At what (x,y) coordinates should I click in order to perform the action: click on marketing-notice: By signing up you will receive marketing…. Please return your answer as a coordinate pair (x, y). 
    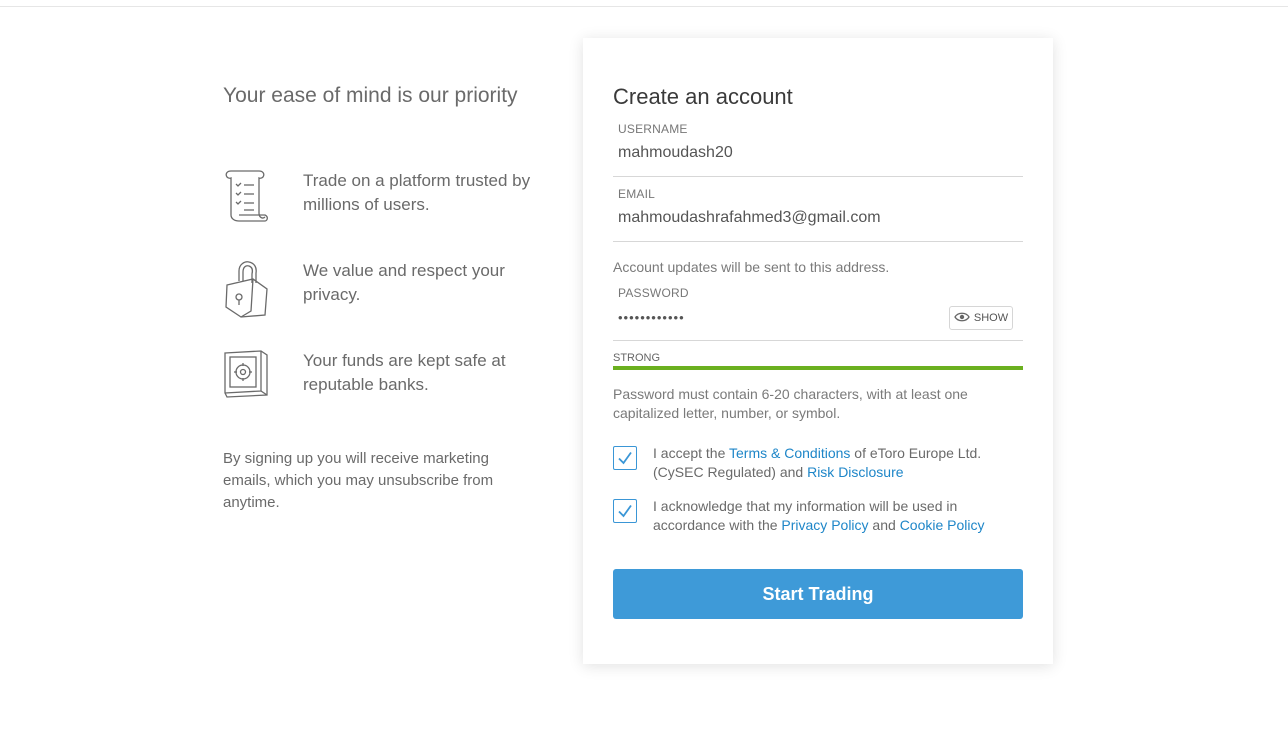
    Looking at the image, I should click on (358, 480).